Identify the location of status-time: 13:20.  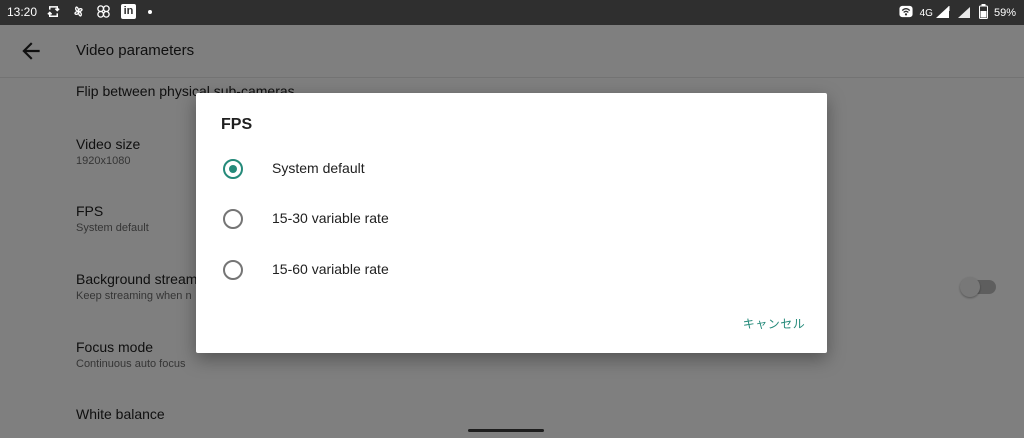
(22, 12).